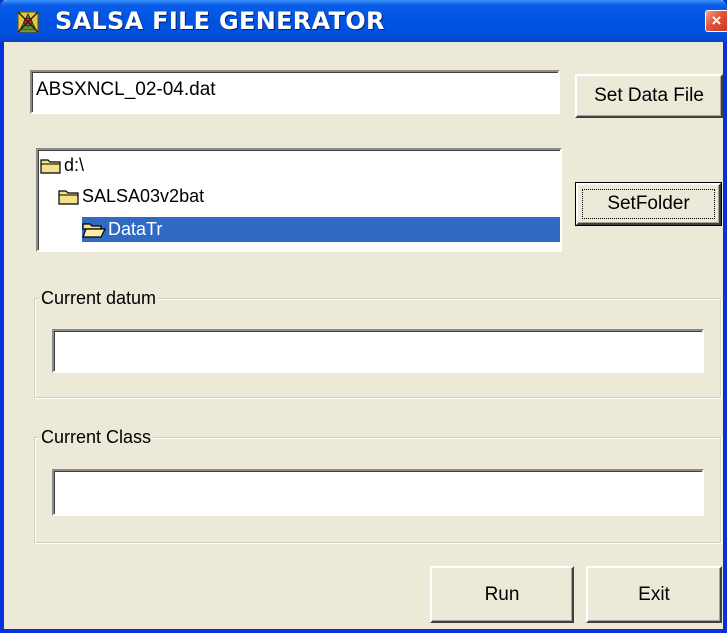 This screenshot has width=727, height=633. I want to click on run-label: Run, so click(502, 594).